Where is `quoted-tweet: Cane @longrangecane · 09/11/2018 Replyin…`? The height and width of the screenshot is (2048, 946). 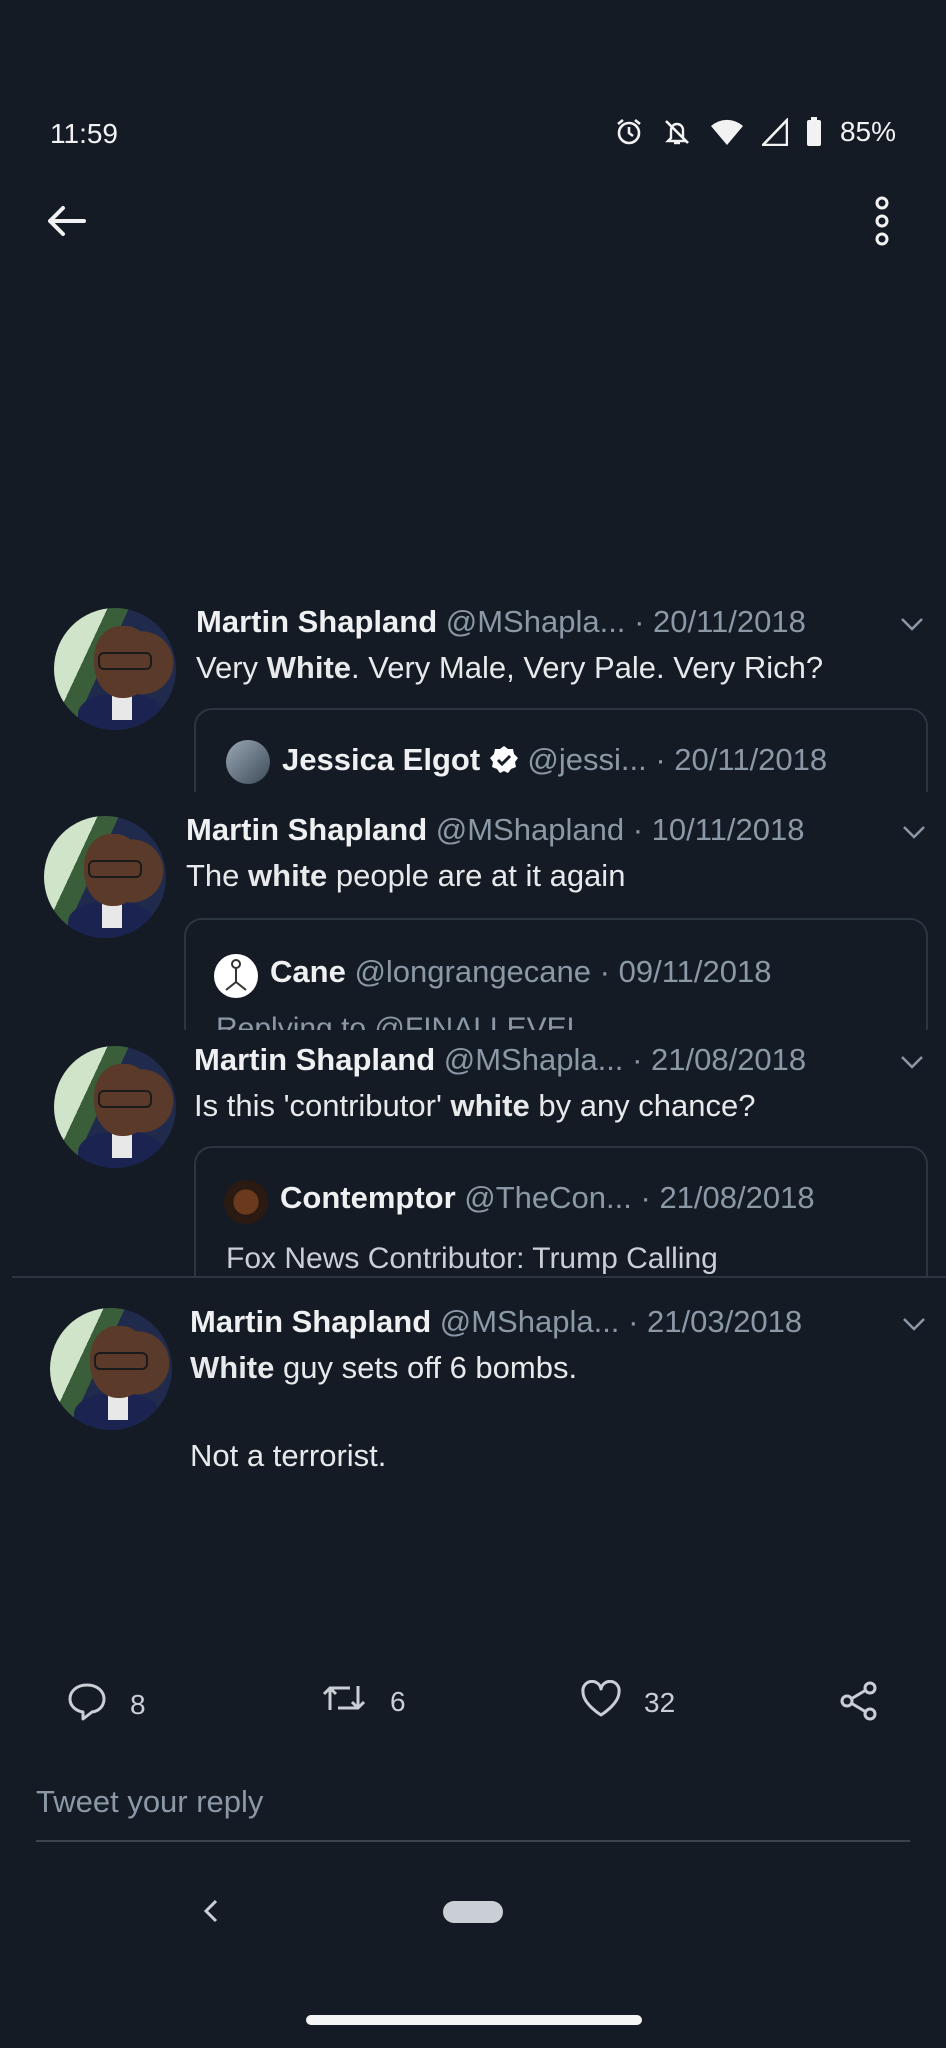 quoted-tweet: Cane @longrangecane · 09/11/2018 Replyin… is located at coordinates (556, 974).